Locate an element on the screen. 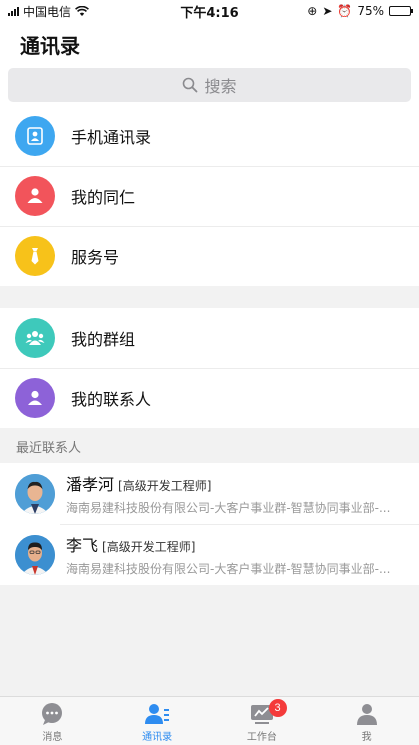  search-icon is located at coordinates (190, 85).